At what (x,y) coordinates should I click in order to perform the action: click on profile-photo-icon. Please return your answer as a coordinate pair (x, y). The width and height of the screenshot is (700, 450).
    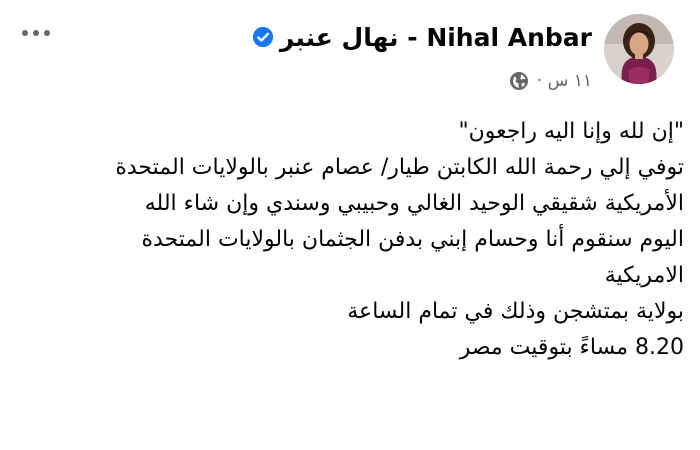
    Looking at the image, I should click on (639, 49).